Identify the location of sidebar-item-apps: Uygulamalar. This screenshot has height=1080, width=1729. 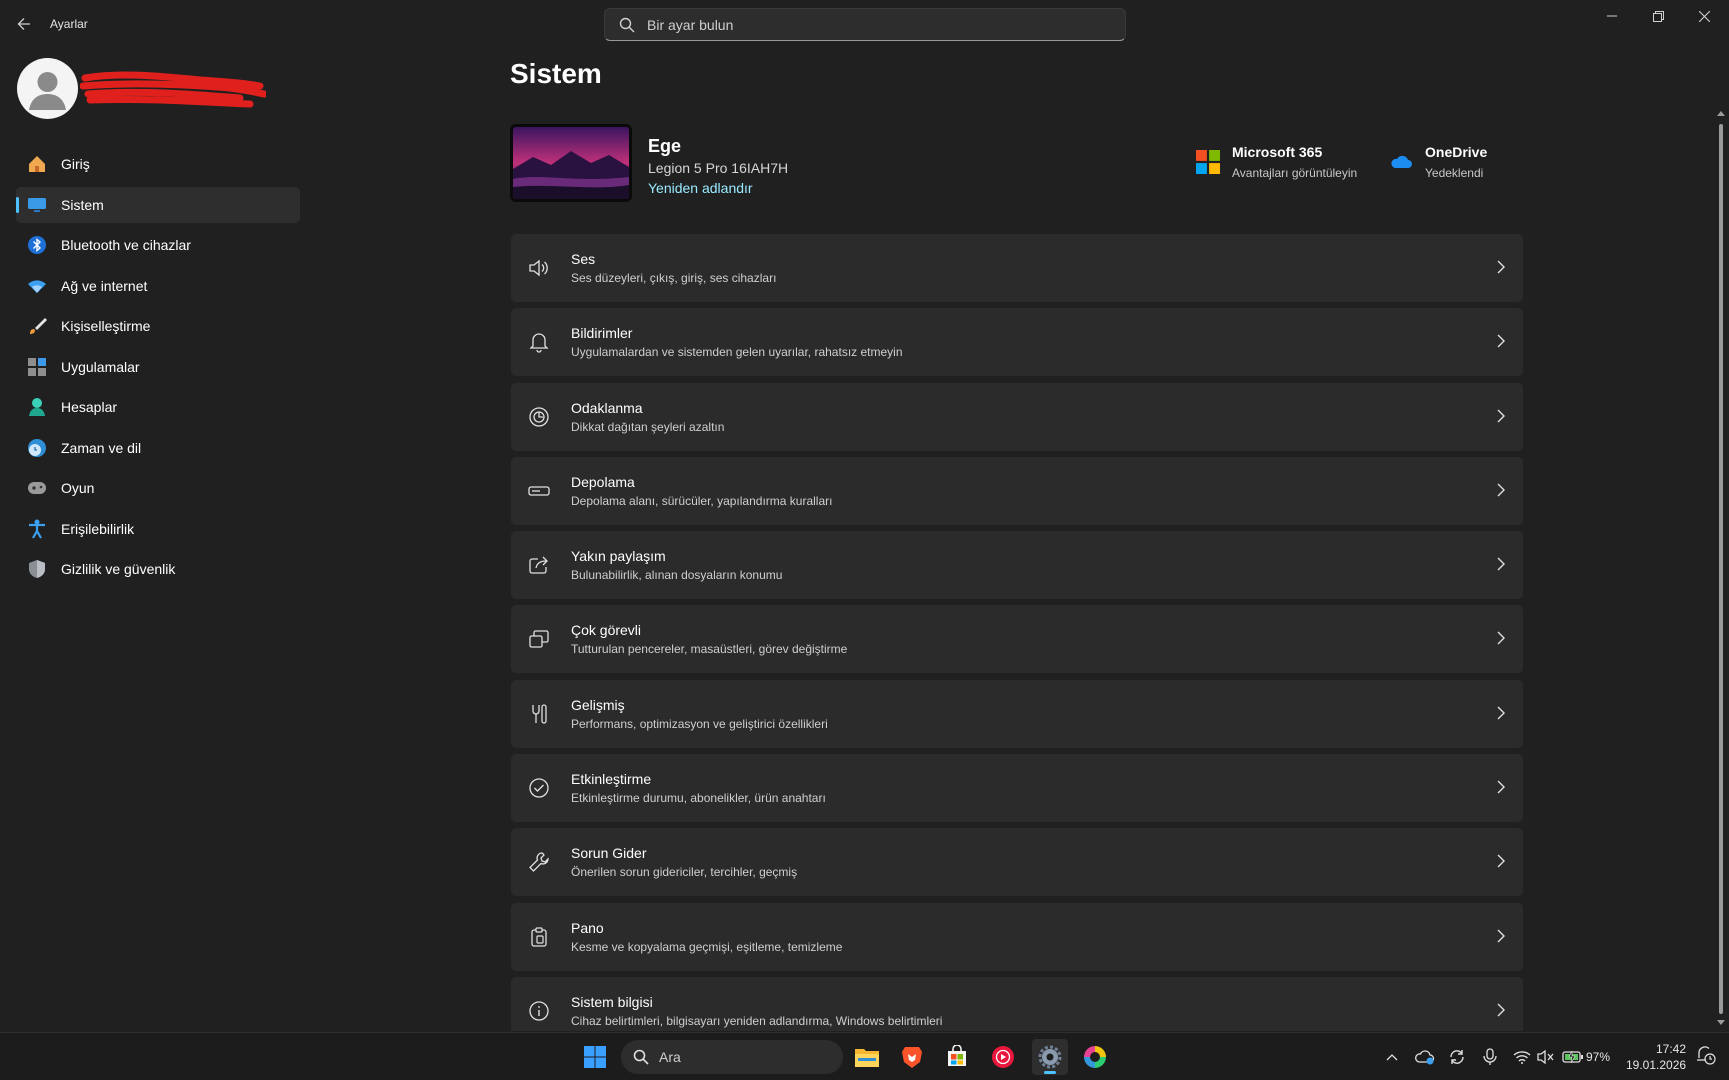
(158, 367).